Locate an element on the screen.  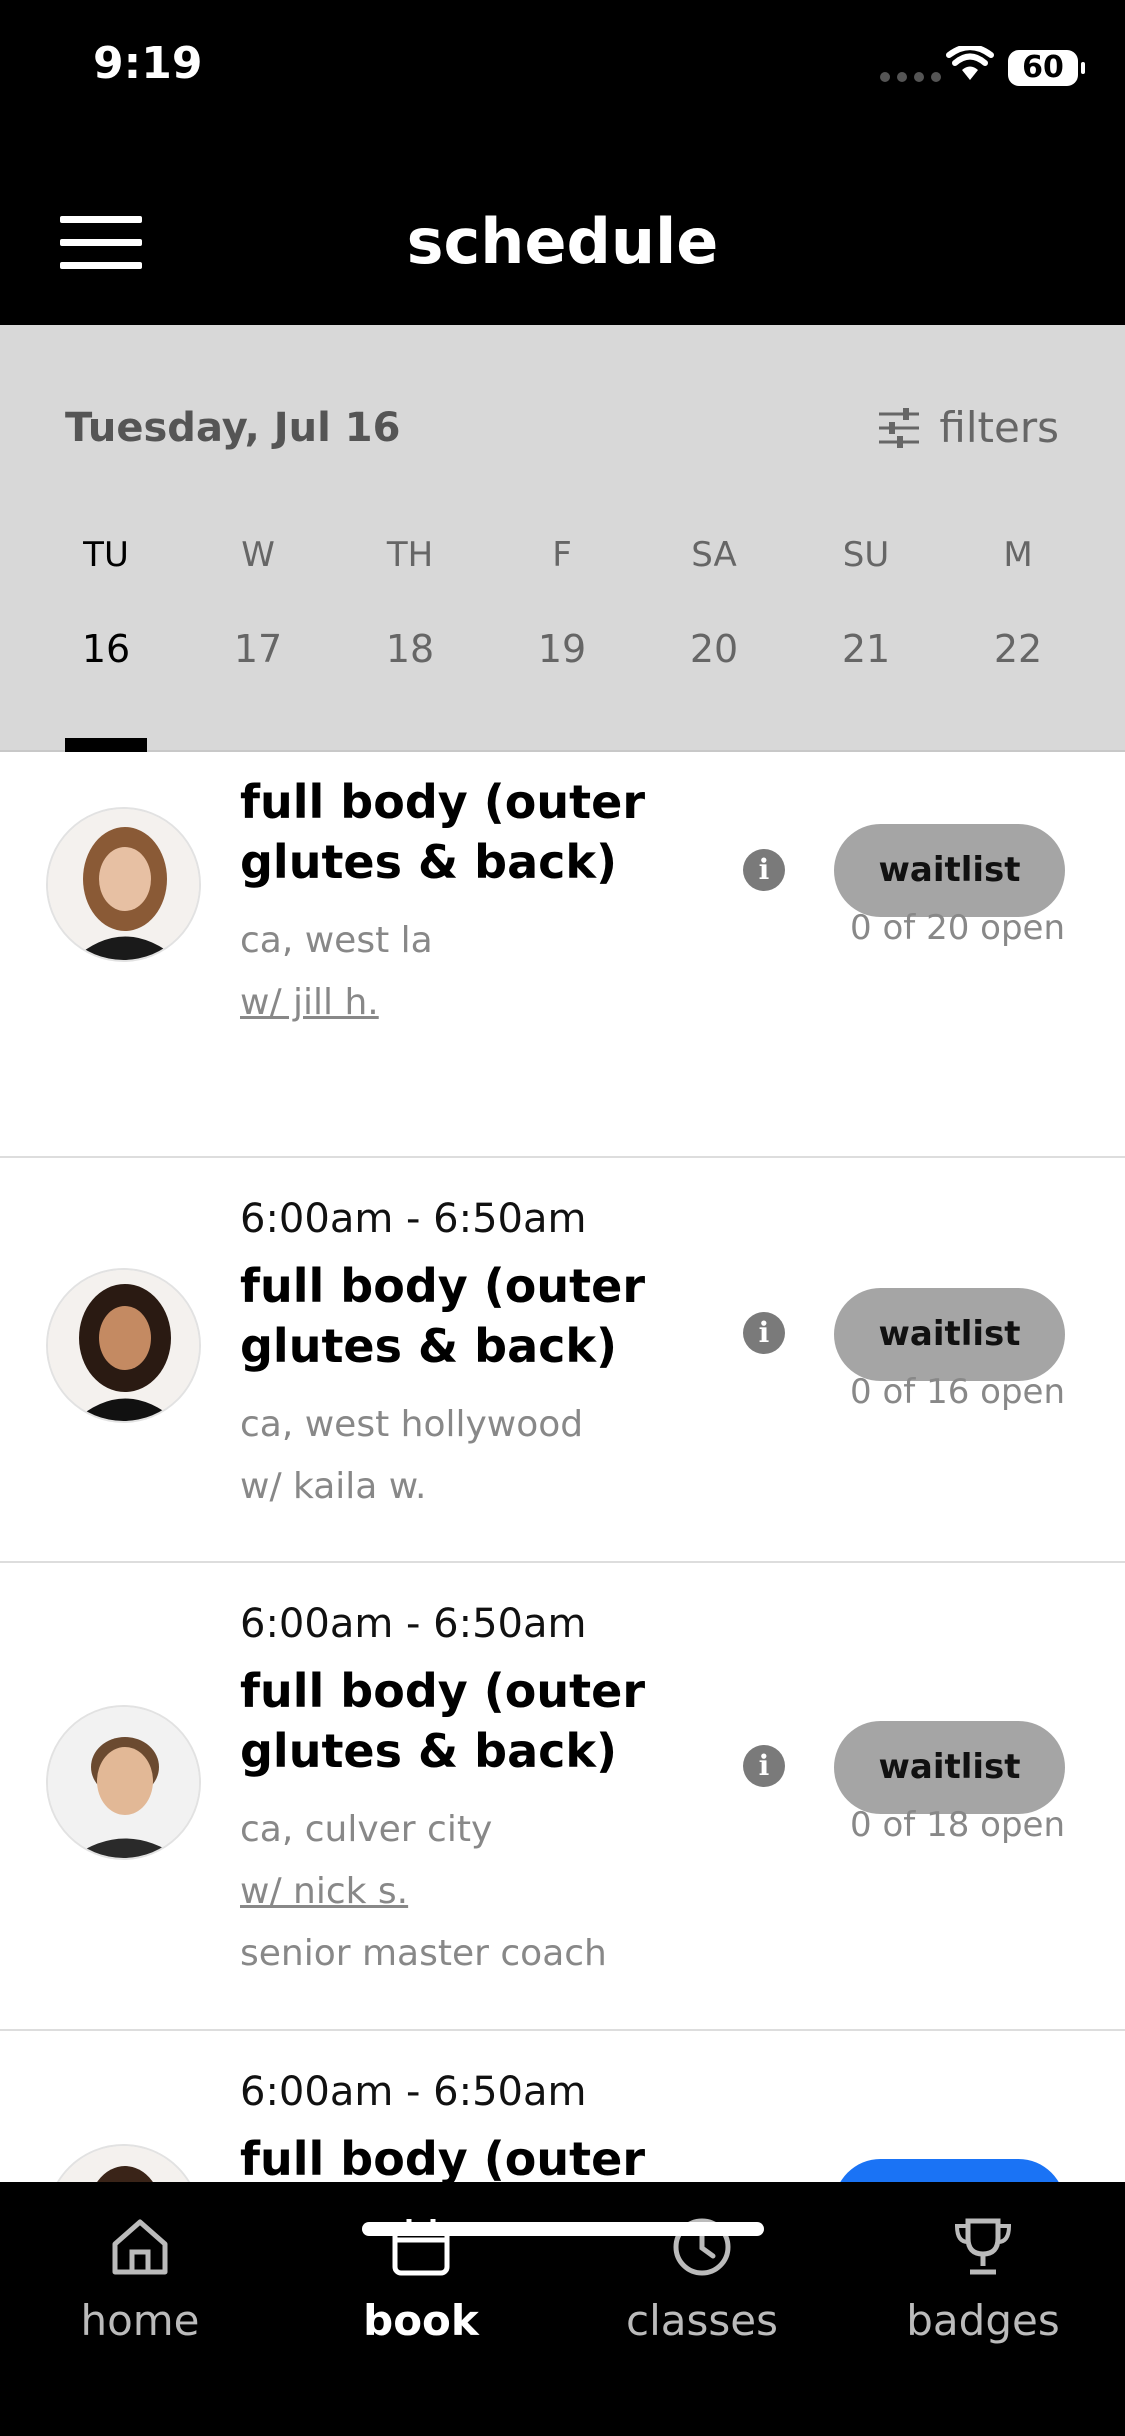
class-location: ca, west la is located at coordinates (336, 940).